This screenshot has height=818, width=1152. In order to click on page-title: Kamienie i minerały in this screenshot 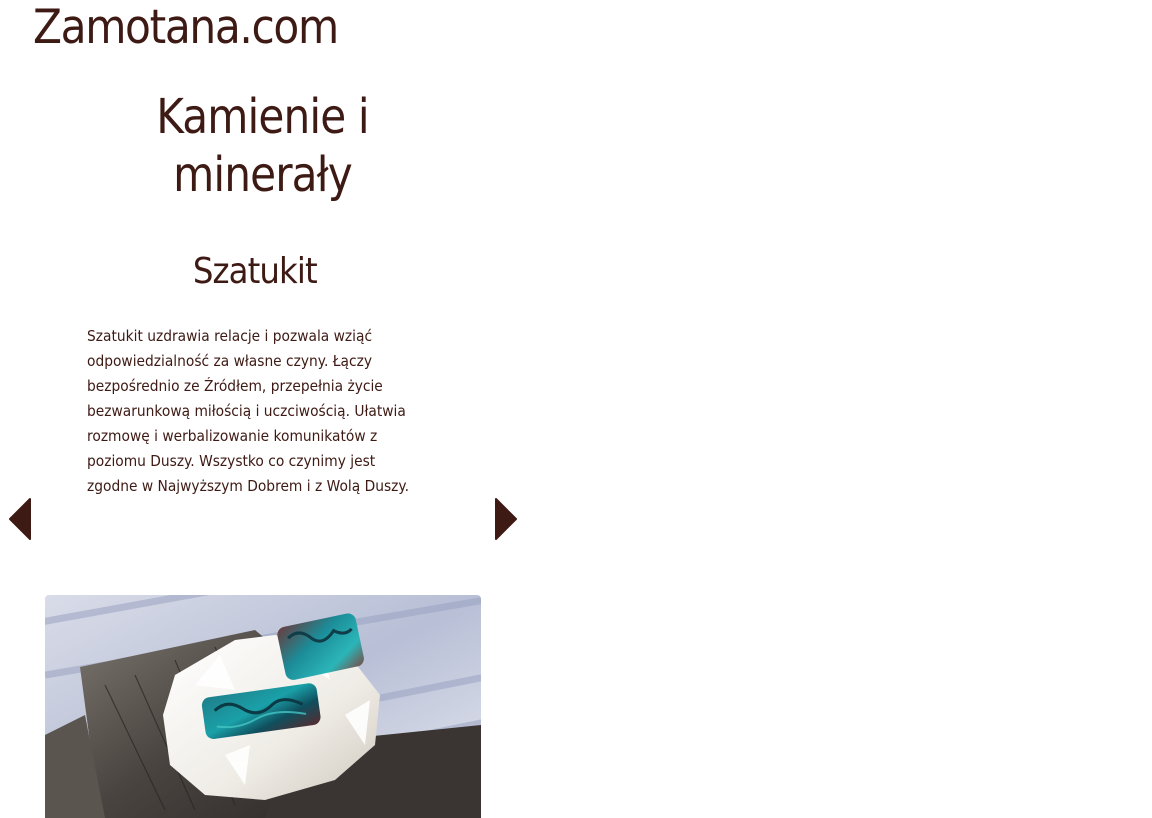, I will do `click(262, 146)`.